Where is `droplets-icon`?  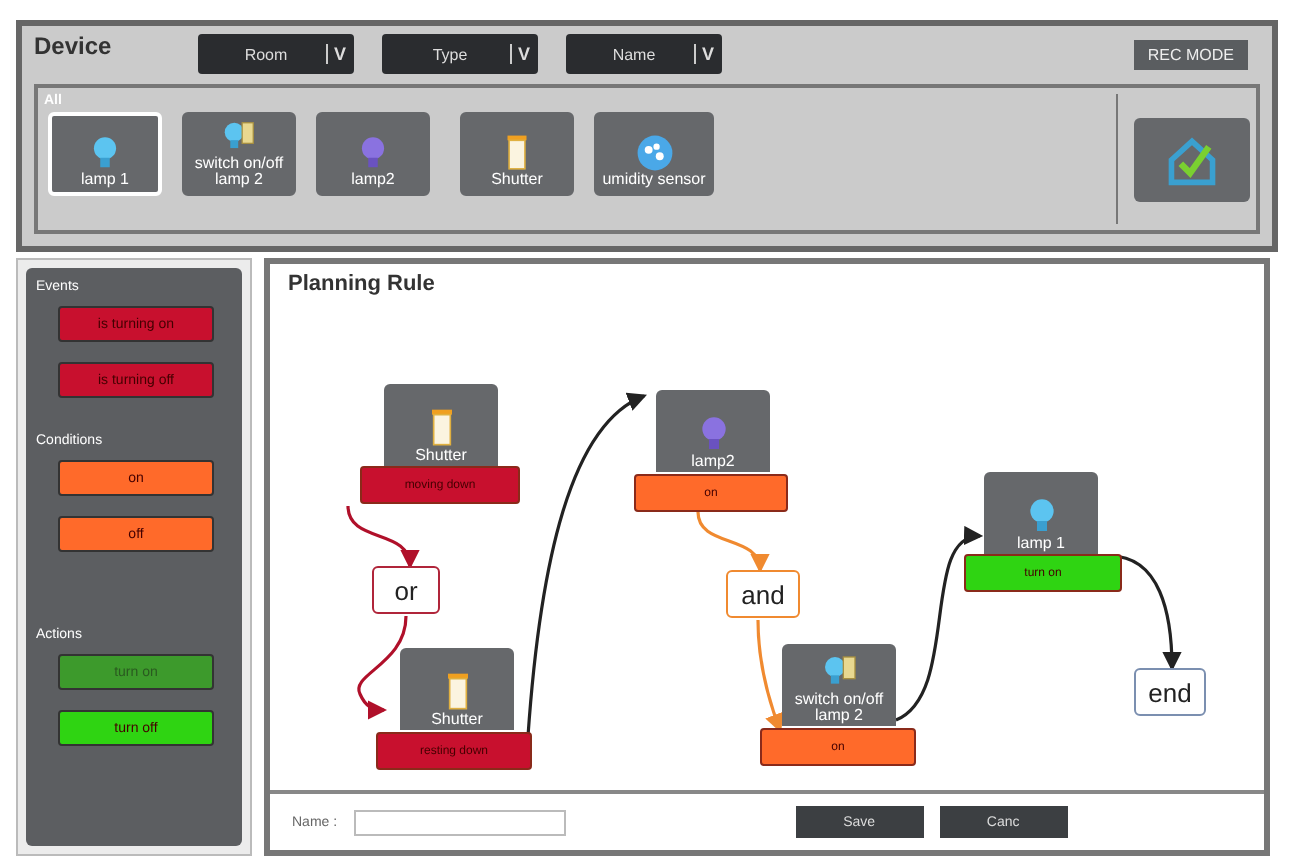 droplets-icon is located at coordinates (654, 153).